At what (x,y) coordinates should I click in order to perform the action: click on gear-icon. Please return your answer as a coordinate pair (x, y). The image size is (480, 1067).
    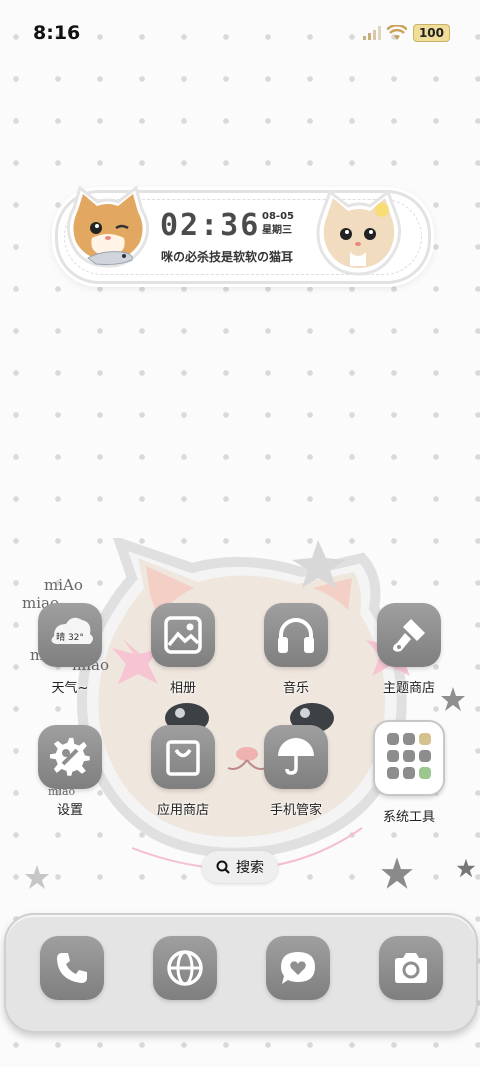
    Looking at the image, I should click on (70, 757).